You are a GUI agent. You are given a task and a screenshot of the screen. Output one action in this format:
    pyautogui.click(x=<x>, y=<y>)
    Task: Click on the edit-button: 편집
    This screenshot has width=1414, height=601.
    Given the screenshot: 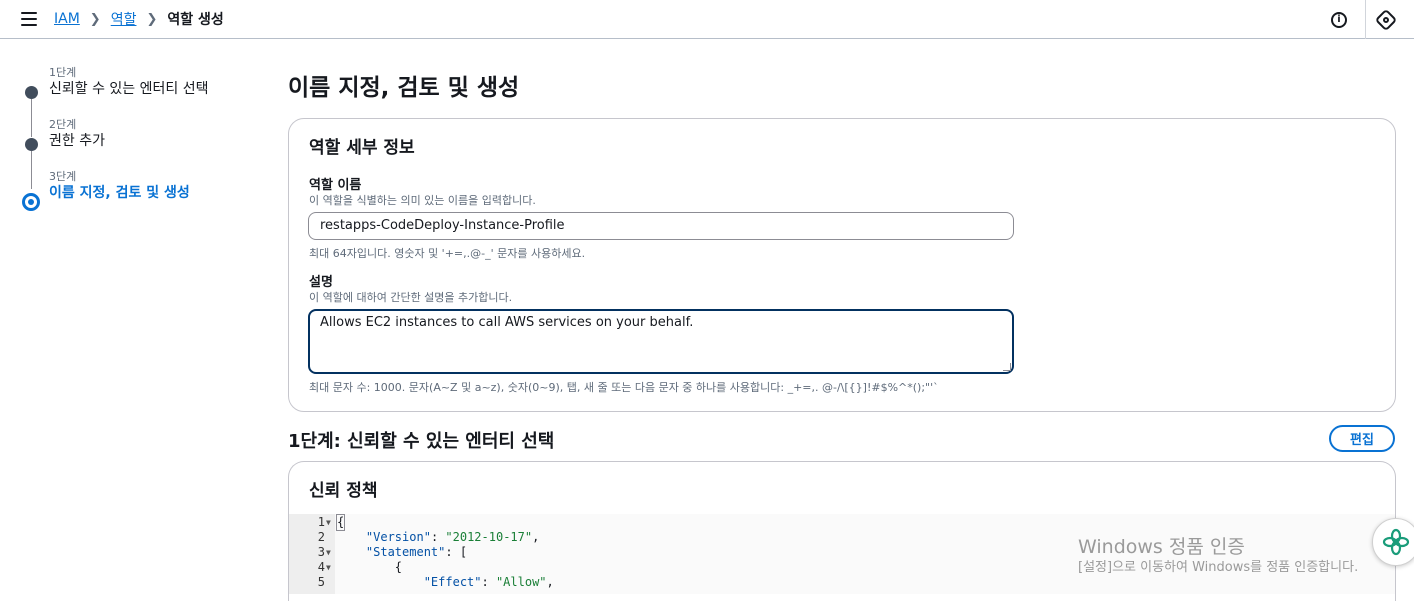 What is the action you would take?
    pyautogui.click(x=1362, y=438)
    